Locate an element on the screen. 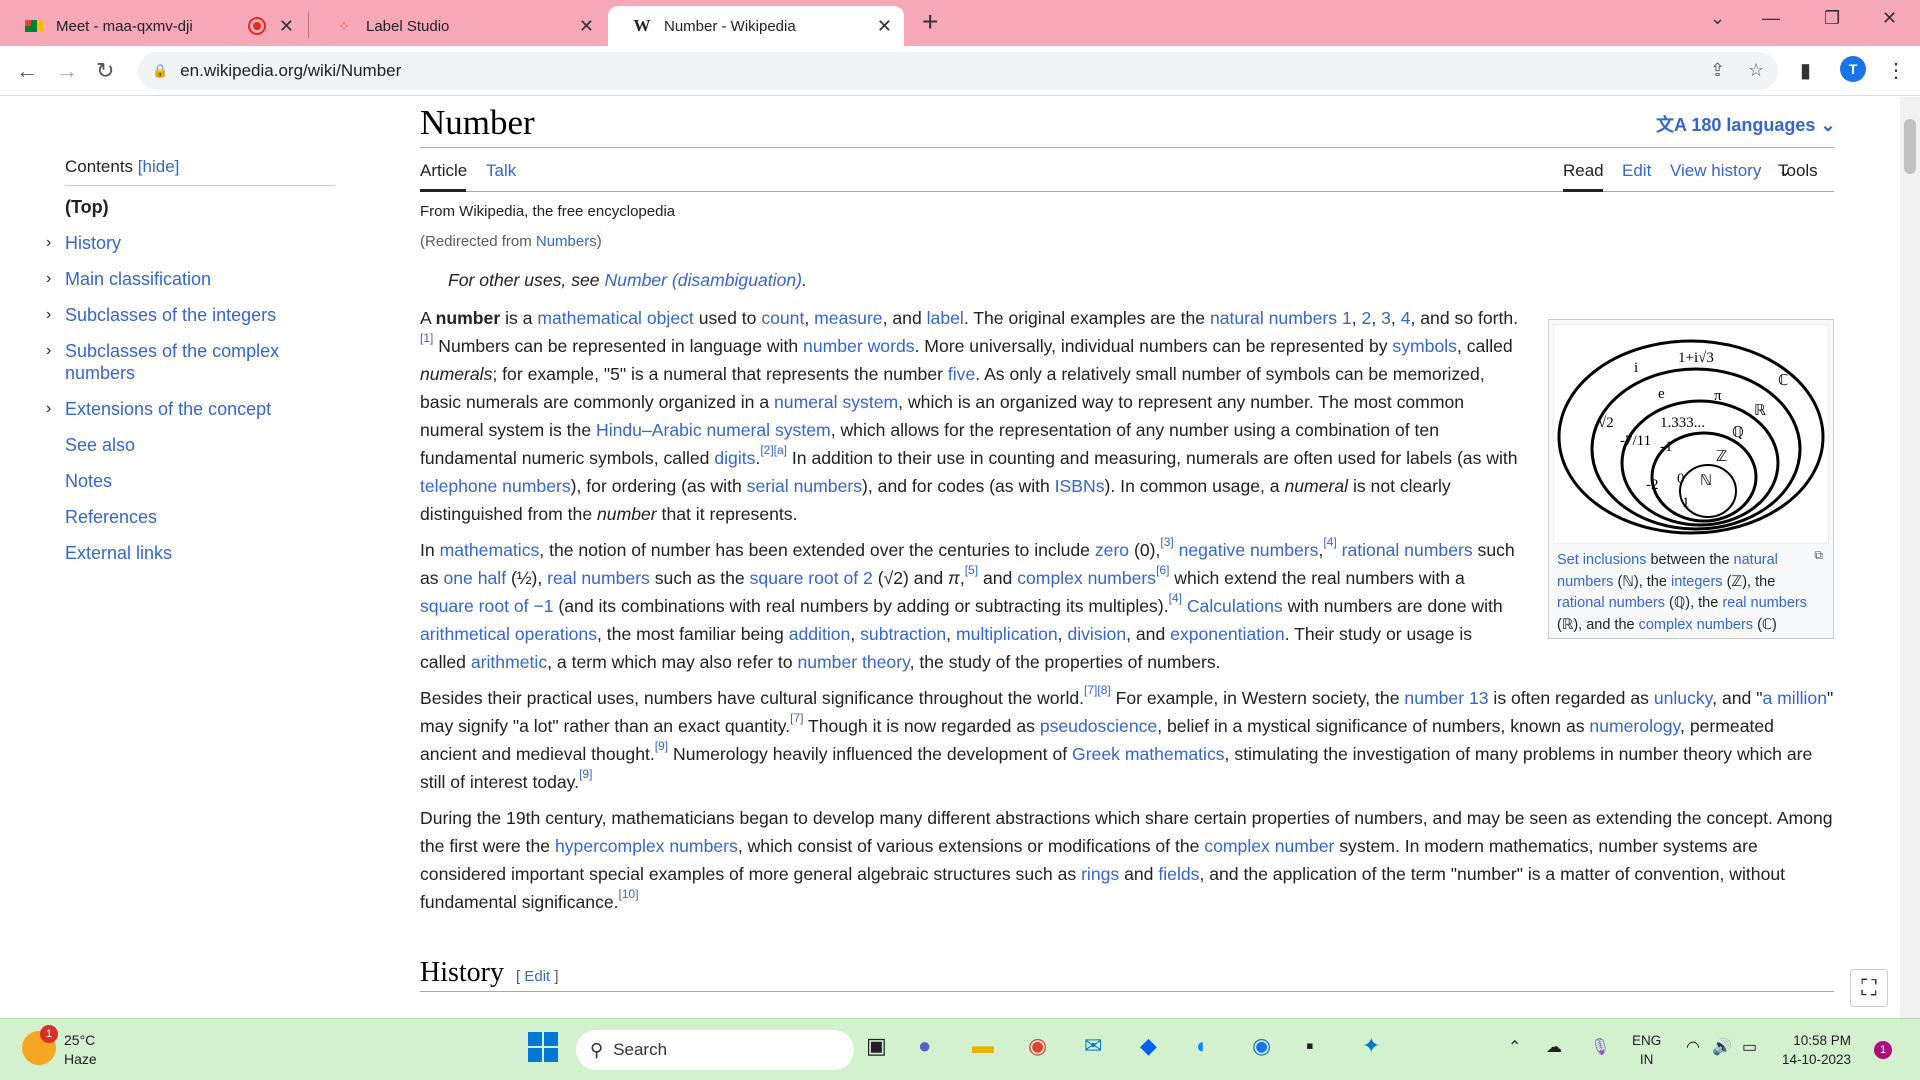 Image resolution: width=1920 pixels, height=1080 pixels. chevron-up-icon: ⌃ is located at coordinates (1514, 1047).